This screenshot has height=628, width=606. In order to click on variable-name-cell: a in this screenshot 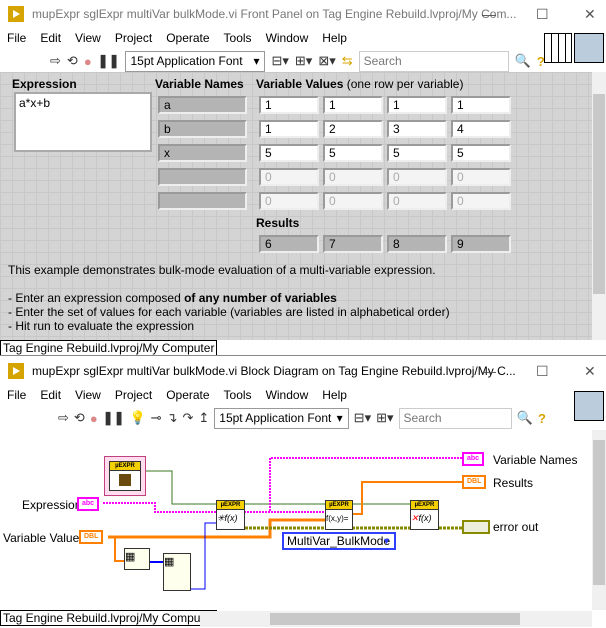, I will do `click(202, 105)`.